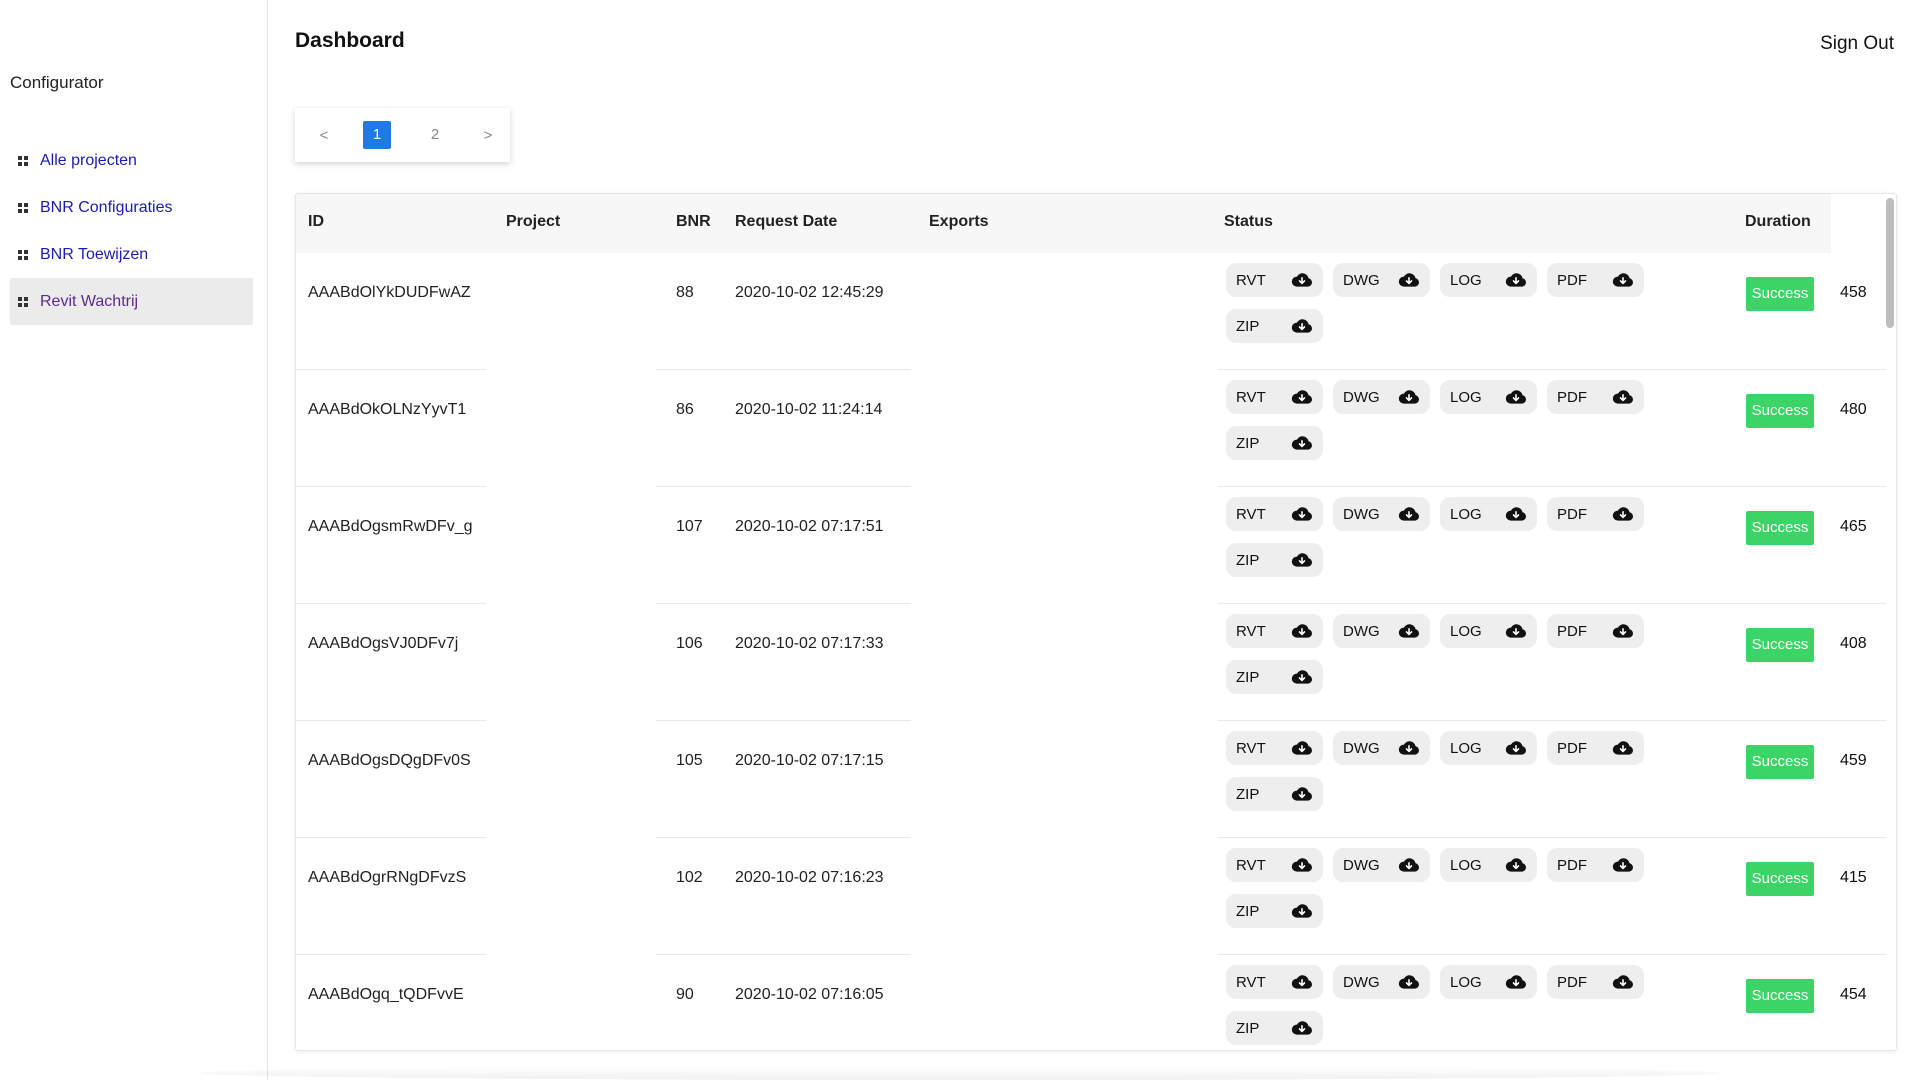 This screenshot has width=1920, height=1080. Describe the element at coordinates (1446, 660) in the screenshot. I see `export-downloads: RVT DWG LOG PDF ZIP` at that location.